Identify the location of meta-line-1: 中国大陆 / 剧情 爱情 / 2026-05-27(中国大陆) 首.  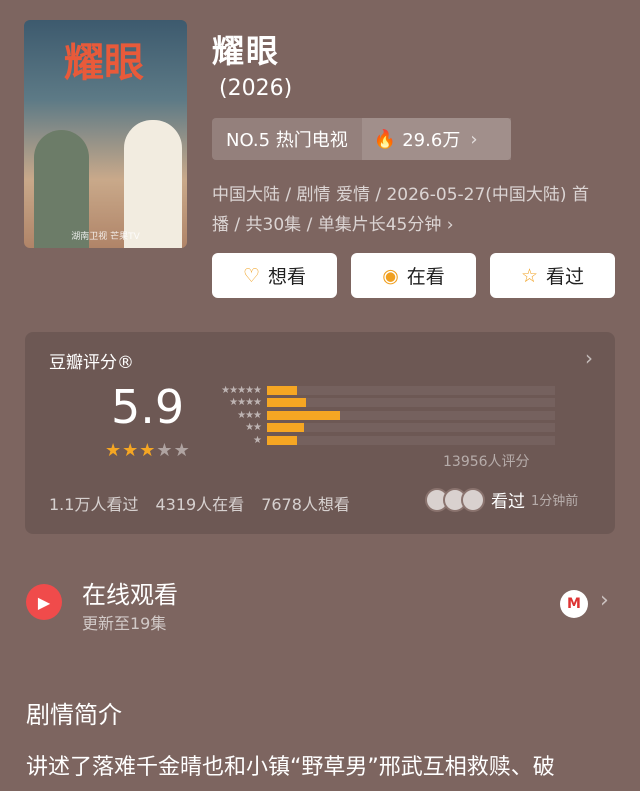
(400, 195).